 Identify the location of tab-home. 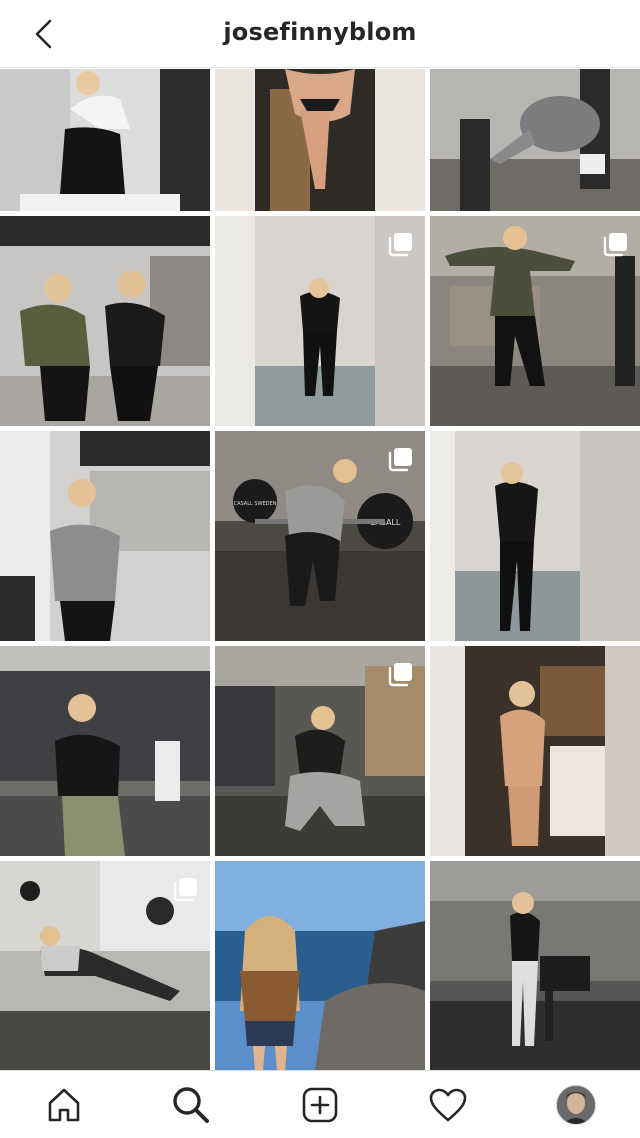
(64, 1105).